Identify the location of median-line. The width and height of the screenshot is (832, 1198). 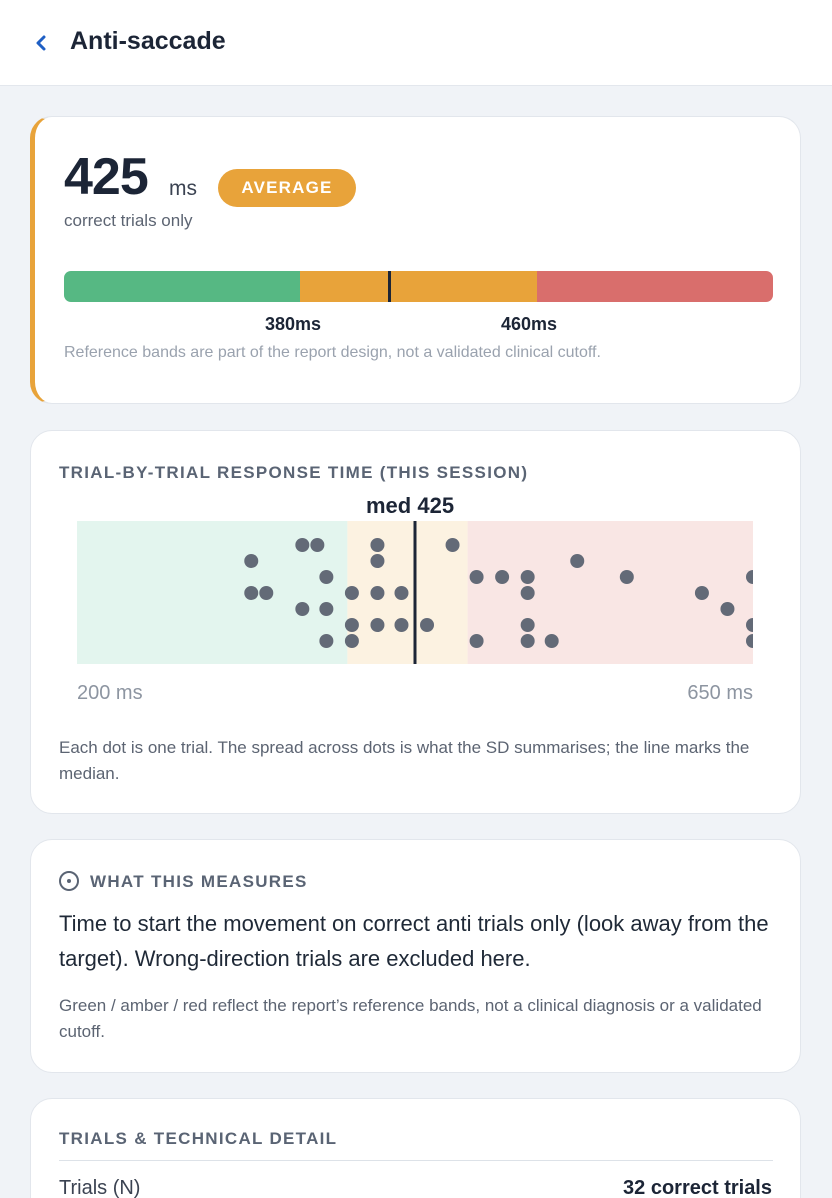
(415, 592).